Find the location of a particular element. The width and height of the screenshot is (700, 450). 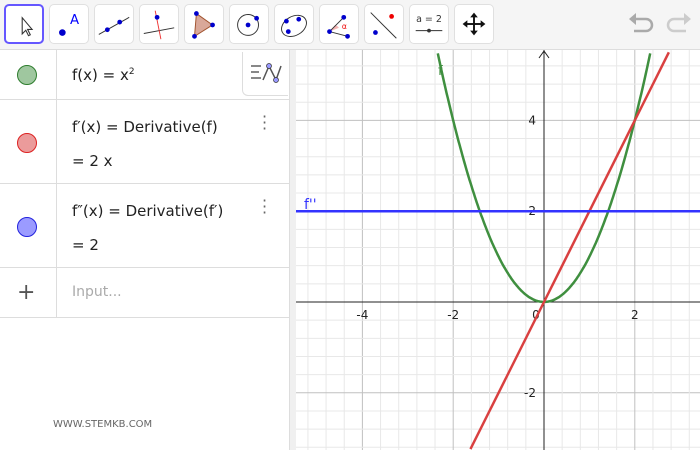

ellipse-icon is located at coordinates (294, 25).